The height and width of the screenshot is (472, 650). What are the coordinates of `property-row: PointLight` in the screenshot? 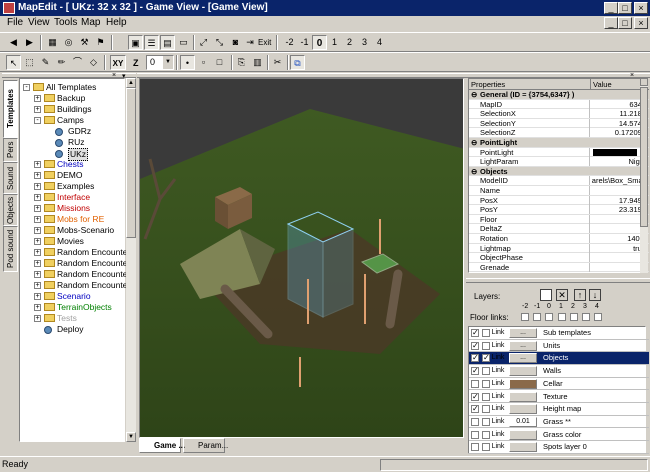 It's located at (559, 152).